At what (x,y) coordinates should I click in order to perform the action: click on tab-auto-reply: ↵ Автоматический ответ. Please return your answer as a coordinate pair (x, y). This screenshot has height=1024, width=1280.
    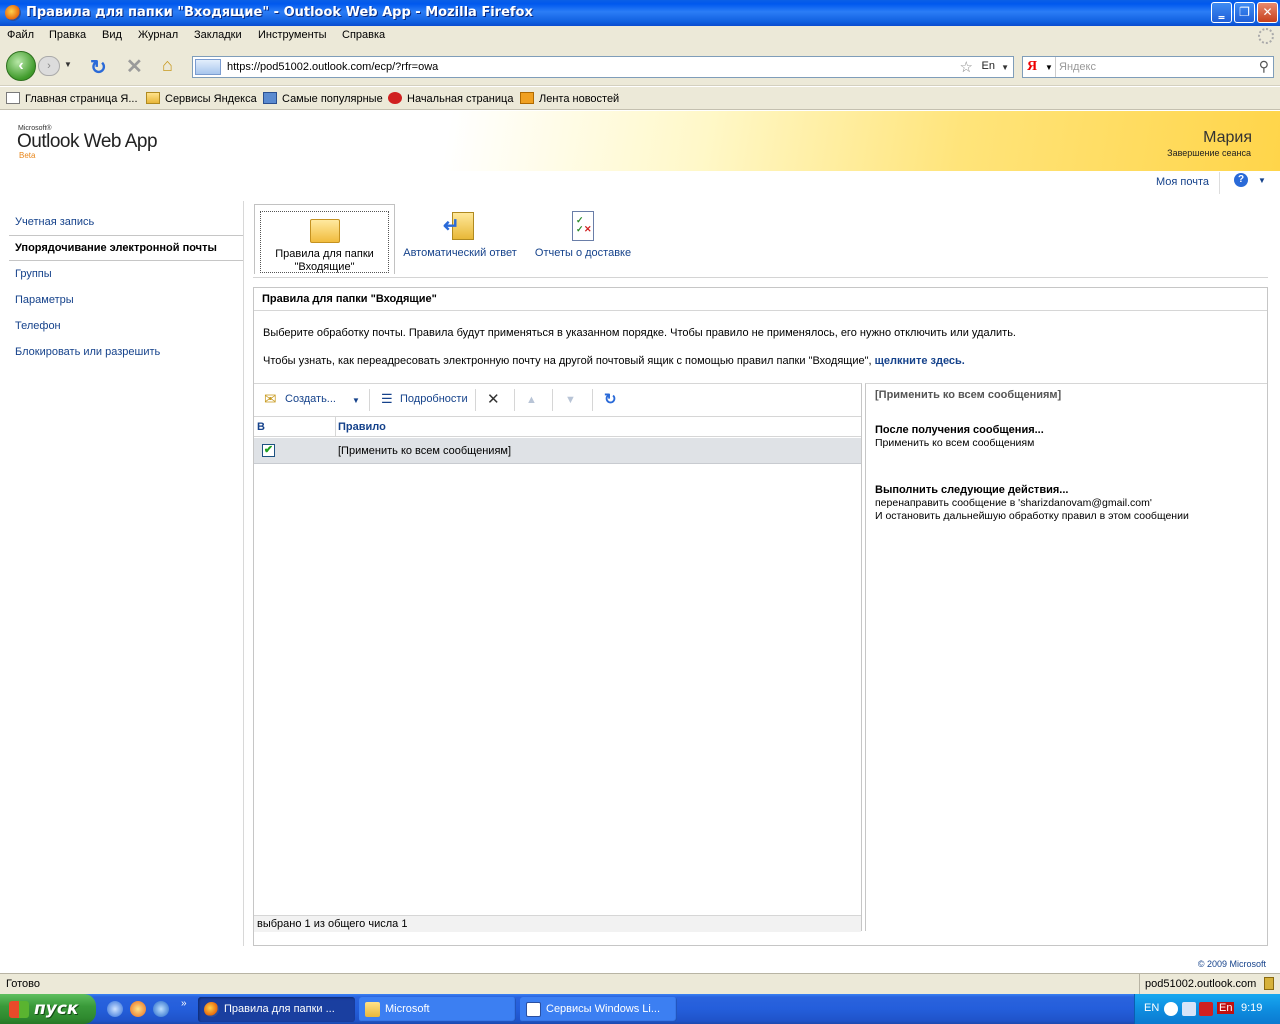
    Looking at the image, I should click on (460, 239).